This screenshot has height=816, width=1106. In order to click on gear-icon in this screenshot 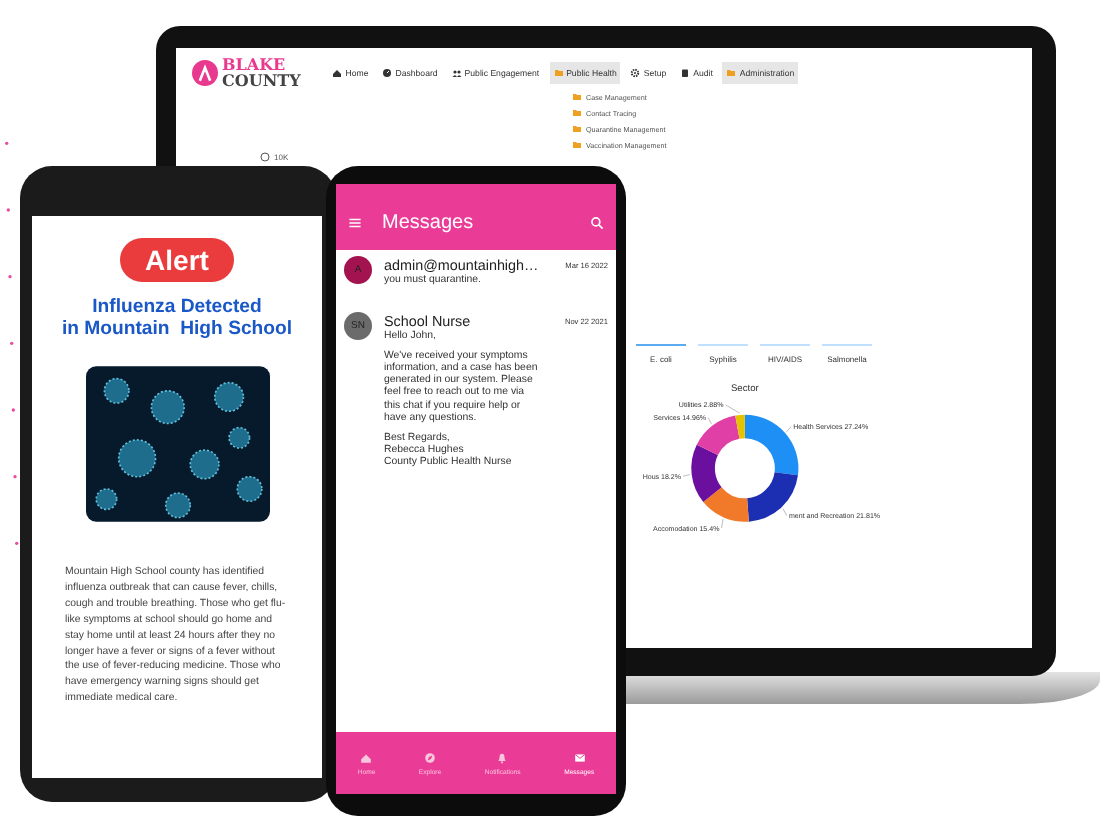, I will do `click(635, 72)`.